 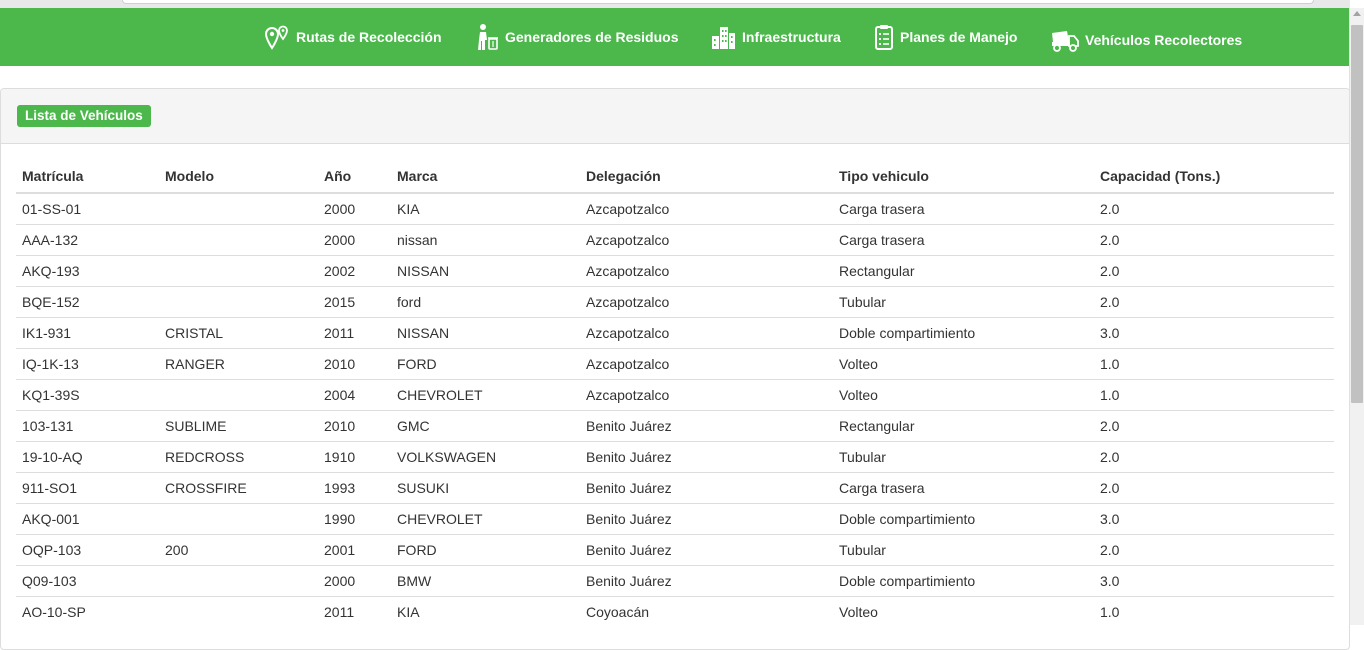 What do you see at coordinates (485, 581) in the screenshot?
I see `table-cell: BMW` at bounding box center [485, 581].